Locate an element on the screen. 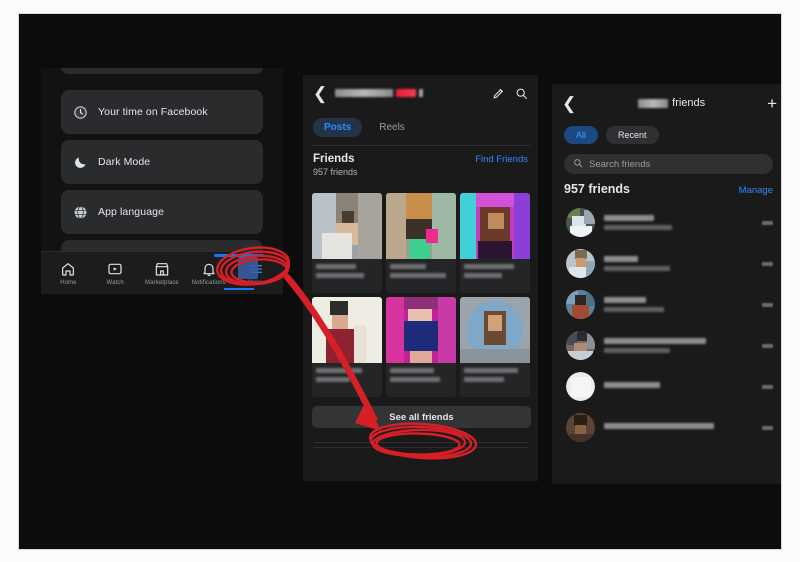 Image resolution: width=800 pixels, height=562 pixels. friends-list is located at coordinates (669, 325).